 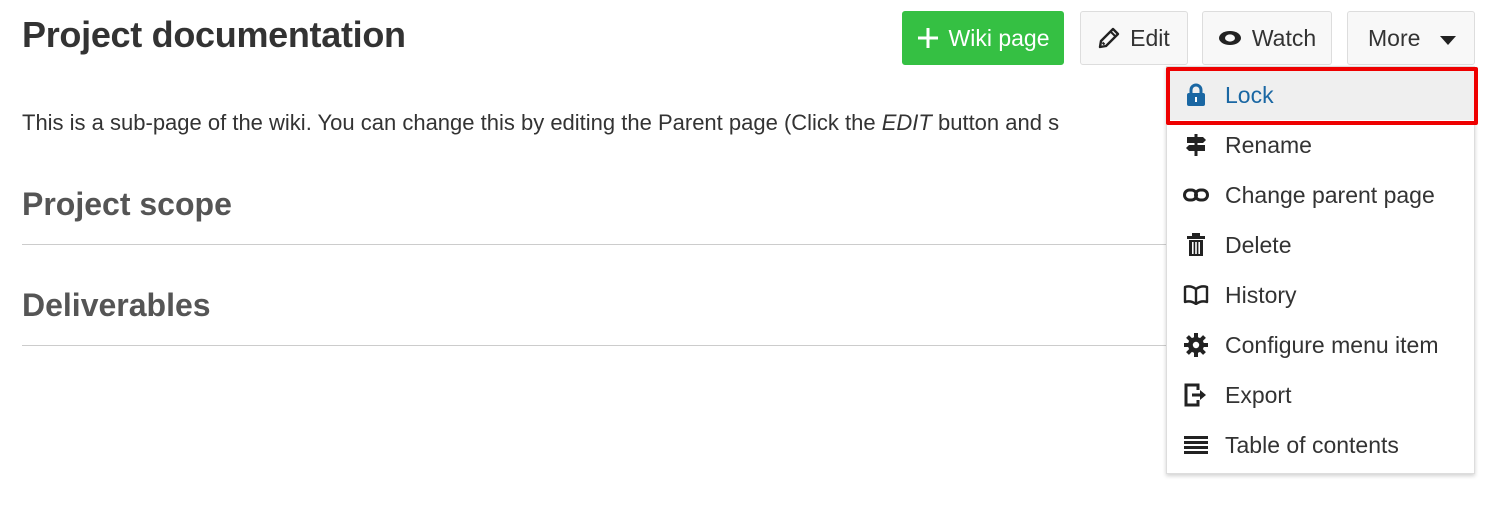 I want to click on menu-item-label: Change parent page, so click(x=1330, y=194).